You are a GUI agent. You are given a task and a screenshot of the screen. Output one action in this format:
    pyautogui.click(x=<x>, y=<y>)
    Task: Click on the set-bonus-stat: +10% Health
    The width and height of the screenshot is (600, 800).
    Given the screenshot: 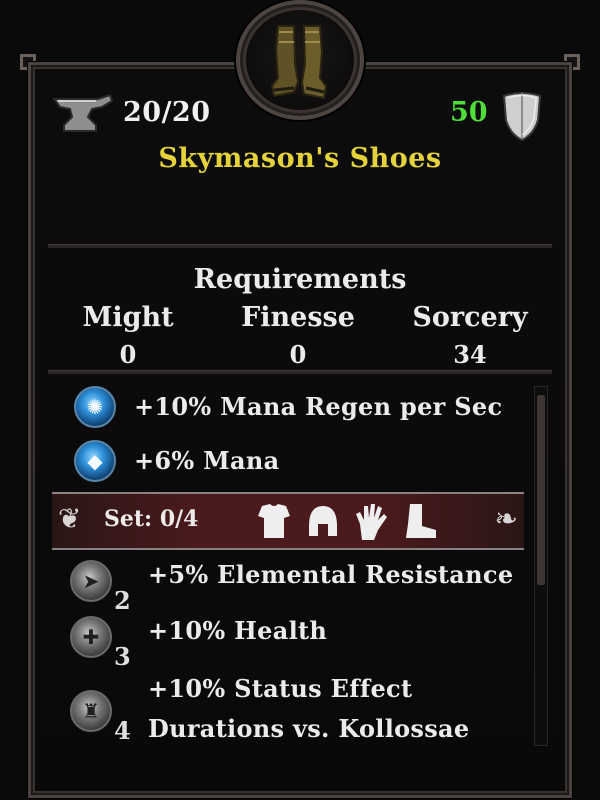 What is the action you would take?
    pyautogui.click(x=238, y=630)
    